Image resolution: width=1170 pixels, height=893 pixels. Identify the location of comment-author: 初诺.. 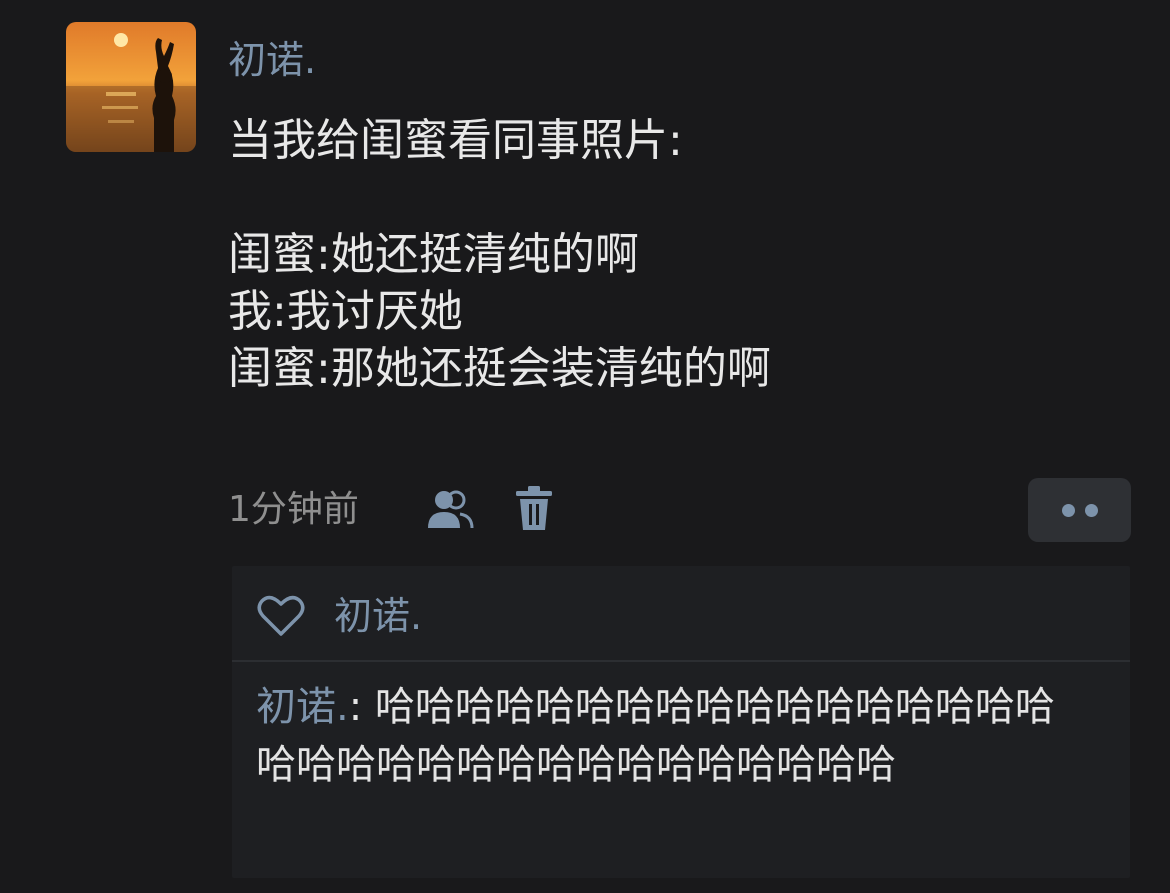
(302, 707).